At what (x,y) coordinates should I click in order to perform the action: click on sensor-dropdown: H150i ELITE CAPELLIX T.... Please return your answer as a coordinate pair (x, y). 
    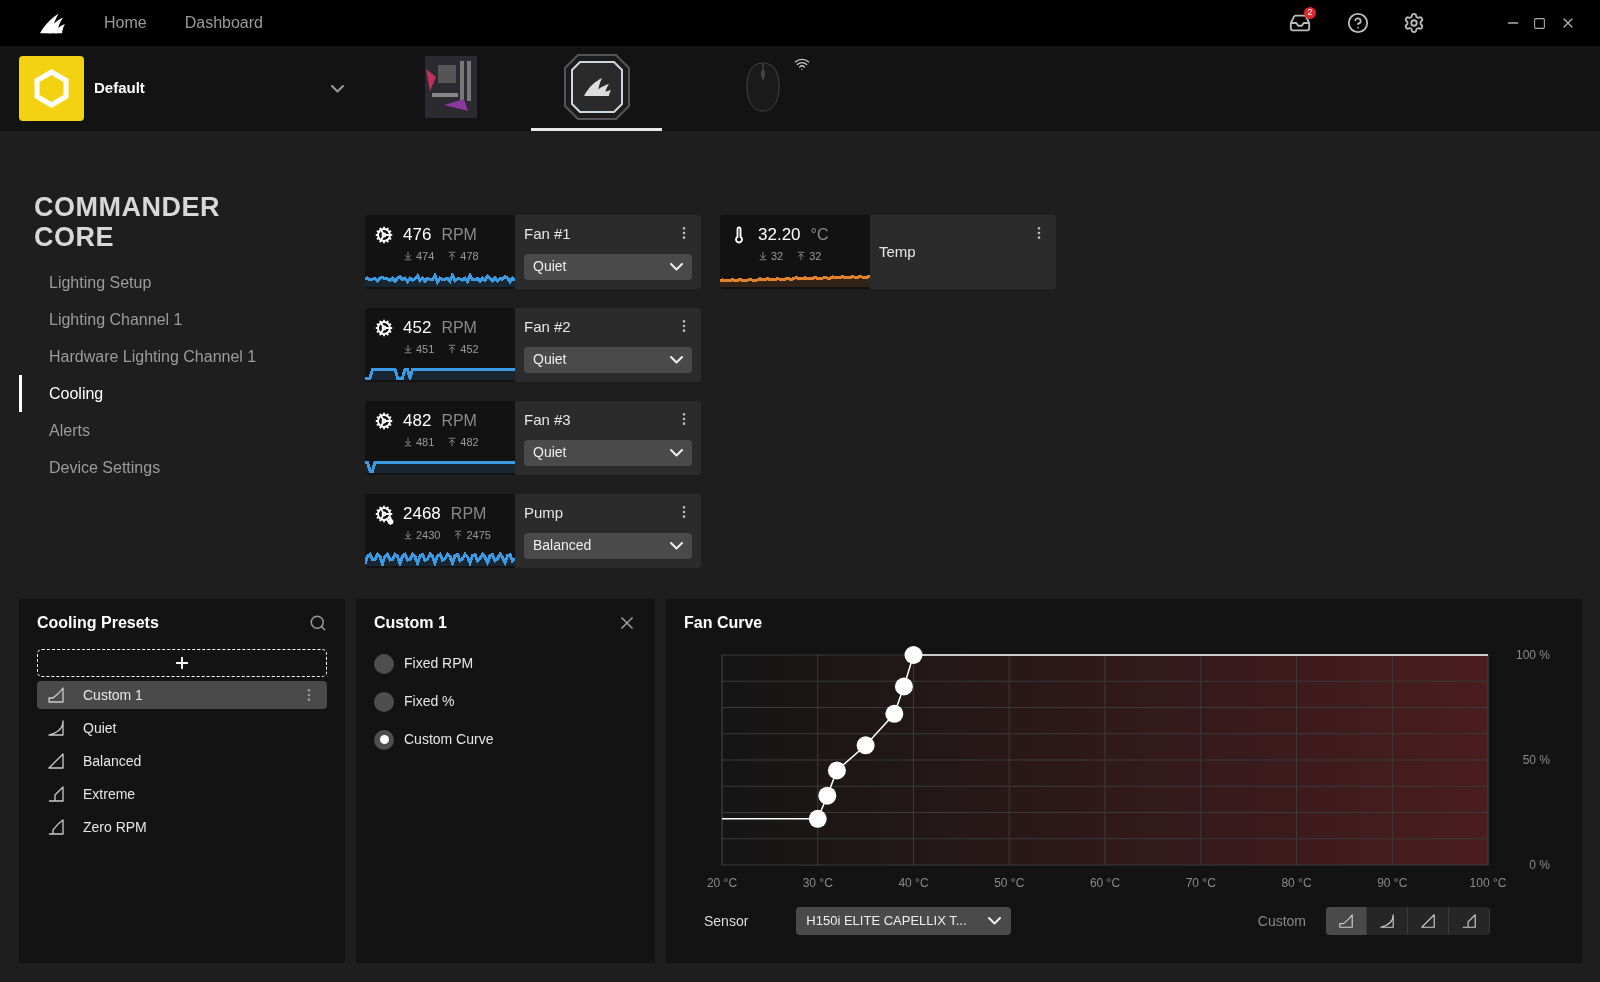
    Looking at the image, I should click on (904, 921).